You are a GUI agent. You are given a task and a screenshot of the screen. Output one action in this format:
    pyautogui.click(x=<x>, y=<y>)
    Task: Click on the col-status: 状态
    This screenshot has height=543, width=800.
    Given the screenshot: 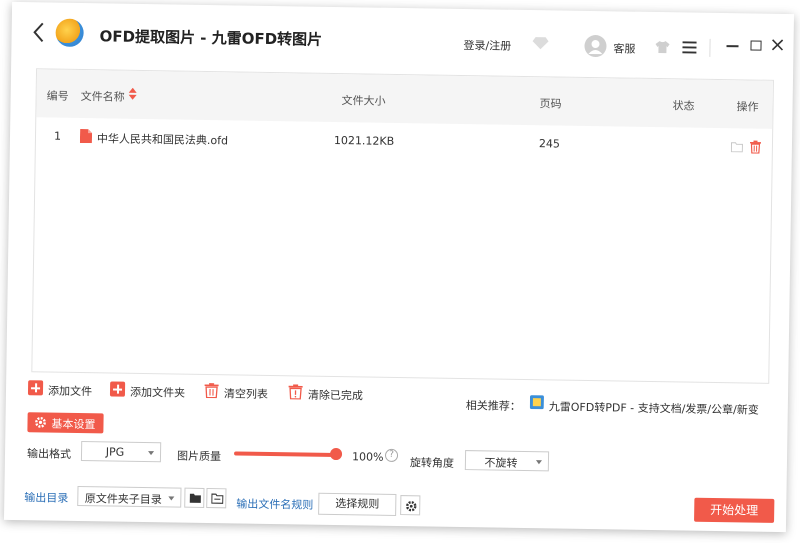 What is the action you would take?
    pyautogui.click(x=683, y=106)
    